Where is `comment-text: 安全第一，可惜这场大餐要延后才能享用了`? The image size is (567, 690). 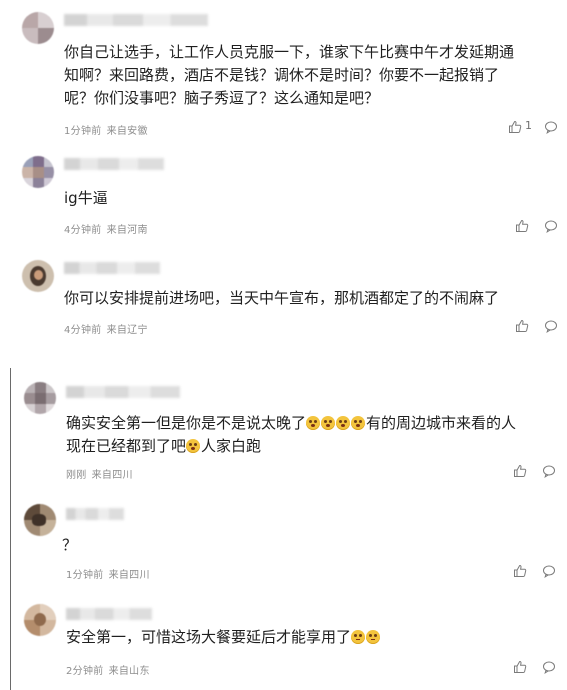 comment-text: 安全第一，可惜这场大餐要延后才能享用了 is located at coordinates (313, 637).